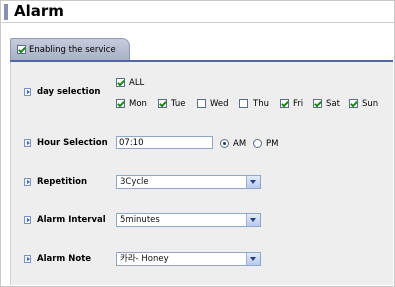  Describe the element at coordinates (21, 49) in the screenshot. I see `enable-service-checkbox` at that location.